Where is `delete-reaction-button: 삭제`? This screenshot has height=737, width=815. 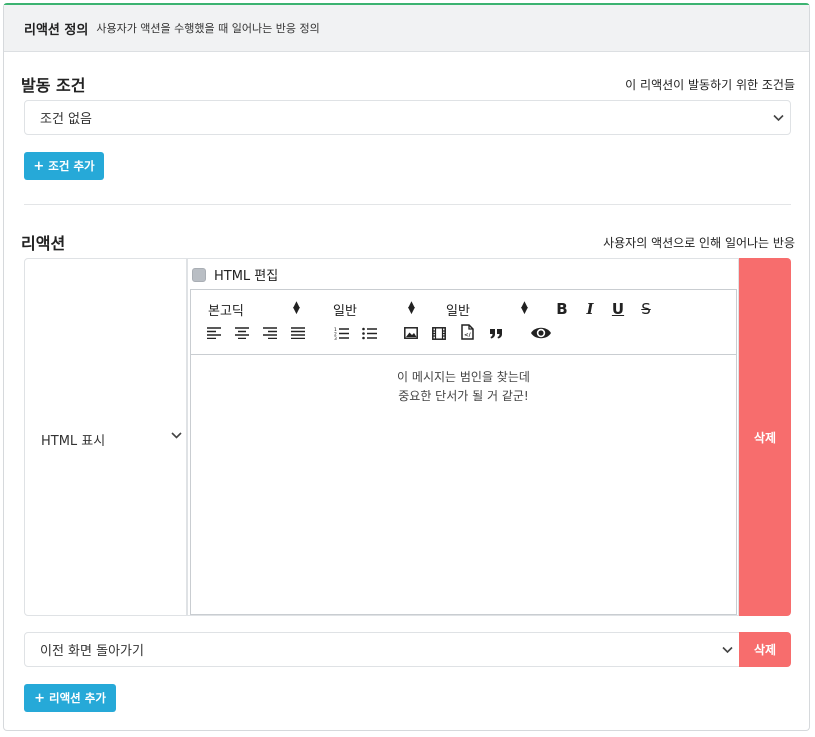 delete-reaction-button: 삭제 is located at coordinates (765, 437).